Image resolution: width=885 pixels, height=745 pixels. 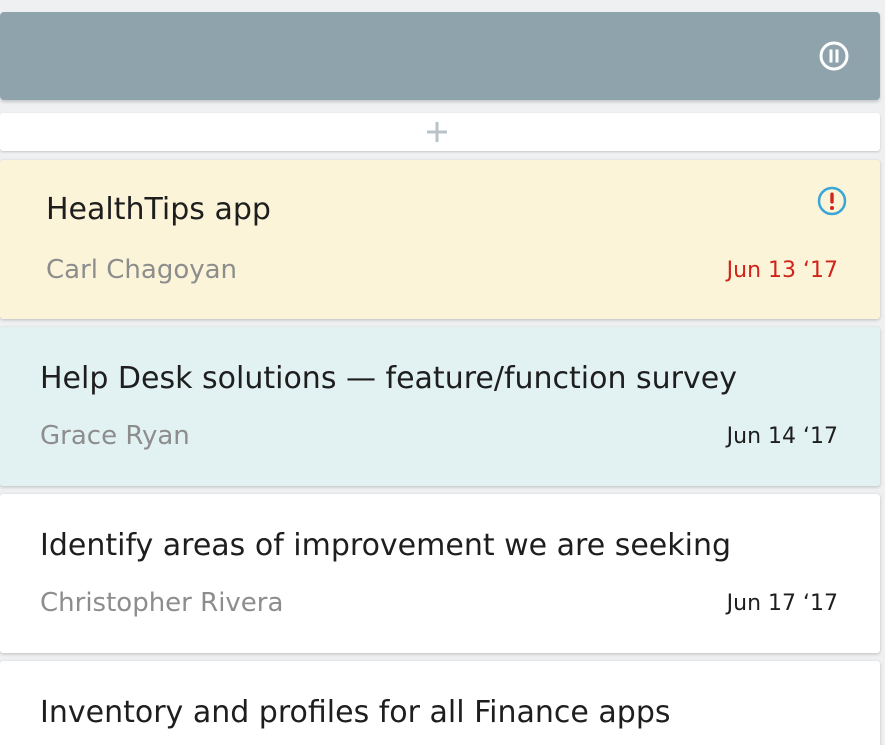 I want to click on plus-icon, so click(x=437, y=132).